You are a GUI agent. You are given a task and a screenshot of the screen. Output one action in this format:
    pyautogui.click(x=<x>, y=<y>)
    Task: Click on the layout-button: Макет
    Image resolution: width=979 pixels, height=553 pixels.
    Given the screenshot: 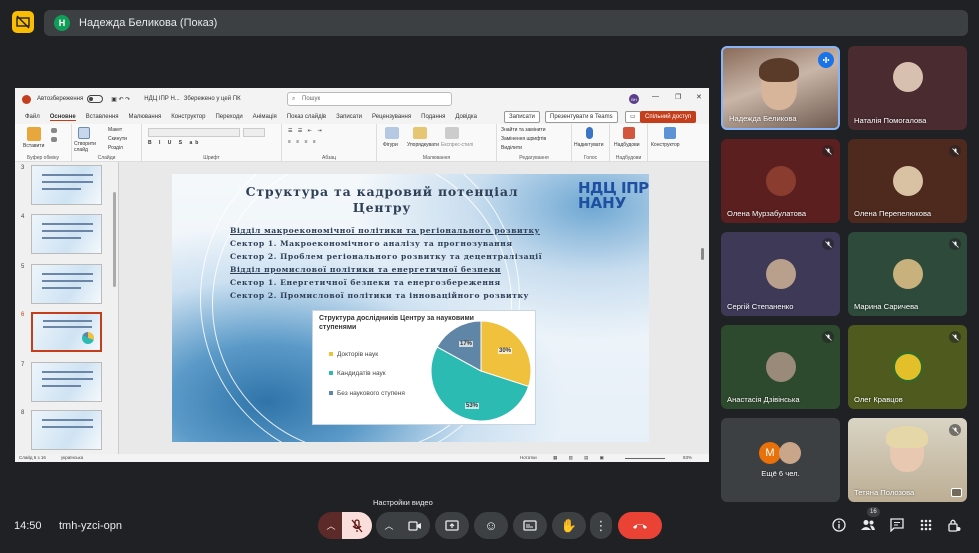 What is the action you would take?
    pyautogui.click(x=115, y=130)
    